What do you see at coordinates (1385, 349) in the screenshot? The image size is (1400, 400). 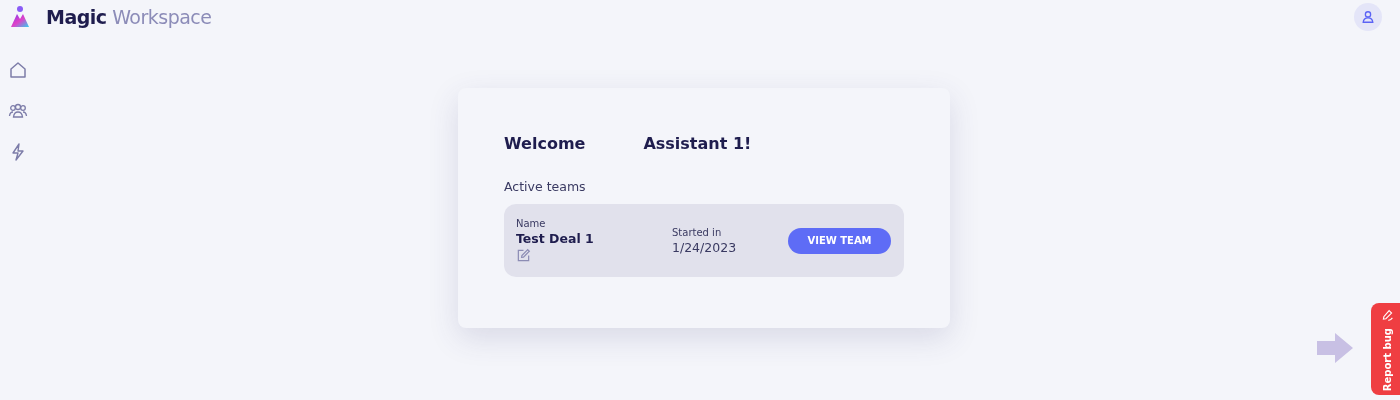 I see `report-bug-button: Report bug` at bounding box center [1385, 349].